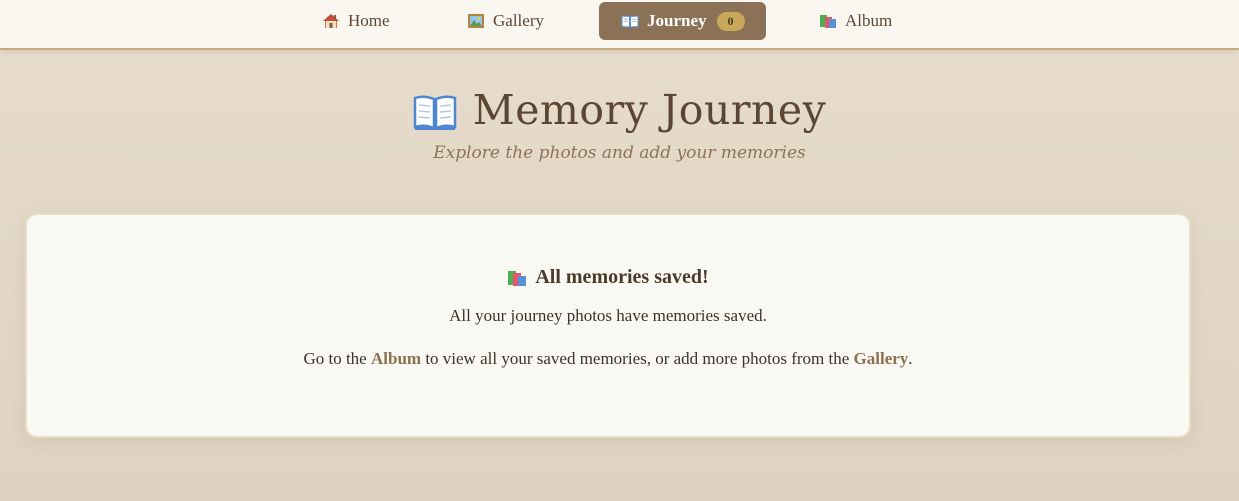  What do you see at coordinates (337, 358) in the screenshot?
I see `instructions-prefix: Go to the` at bounding box center [337, 358].